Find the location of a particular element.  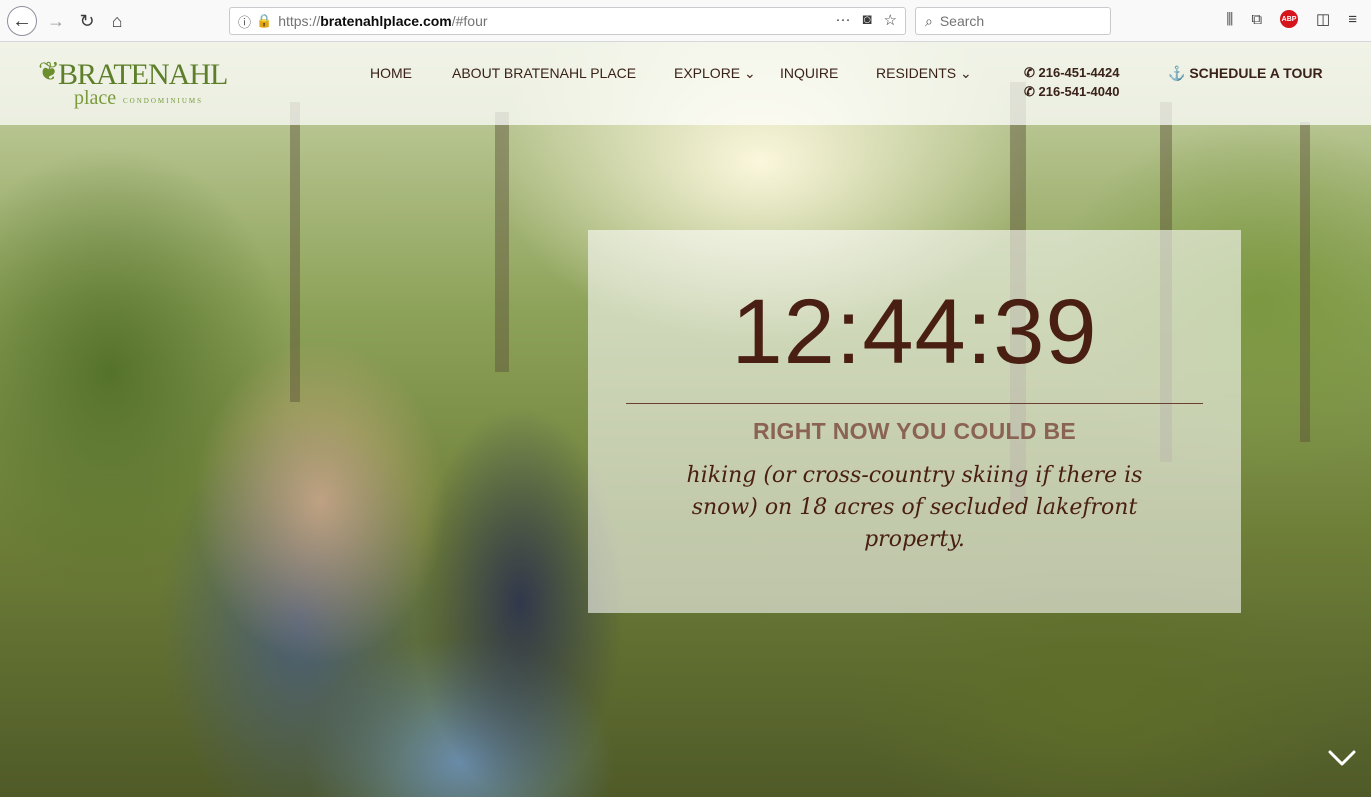

nav-about: ABOUT BRATENAHL PLACE is located at coordinates (544, 73).